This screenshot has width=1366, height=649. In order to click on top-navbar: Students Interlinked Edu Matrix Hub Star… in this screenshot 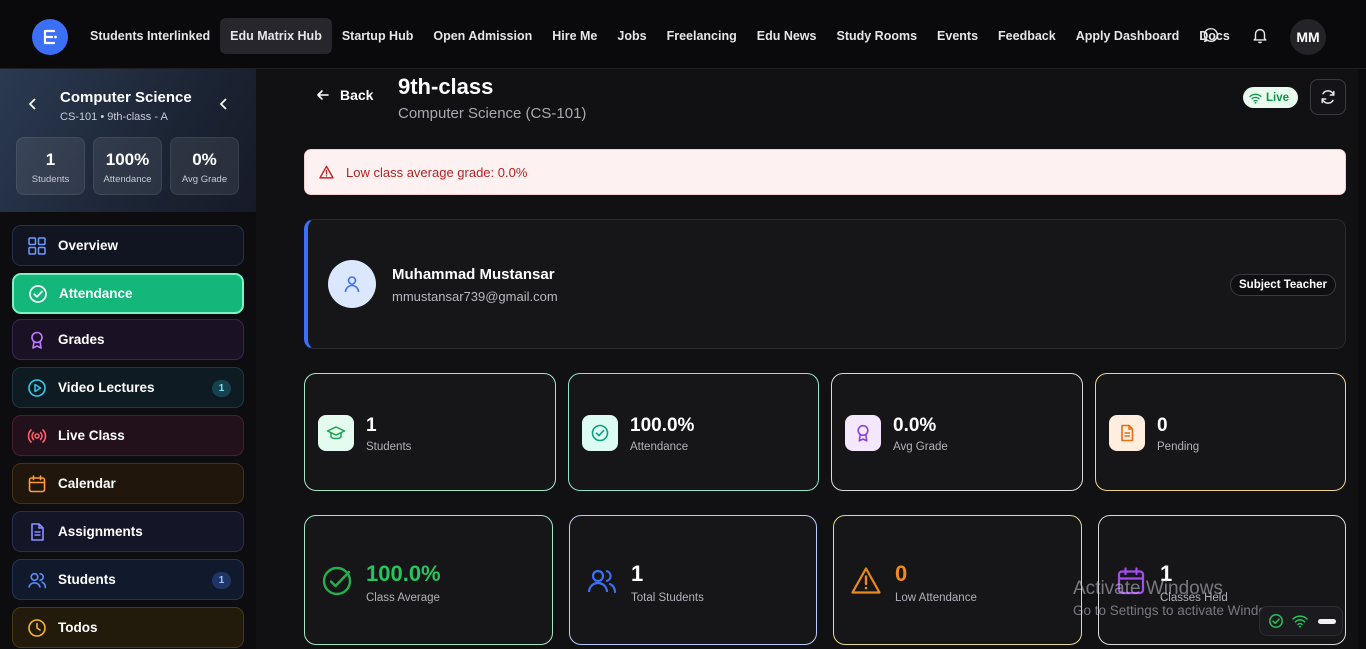, I will do `click(683, 34)`.